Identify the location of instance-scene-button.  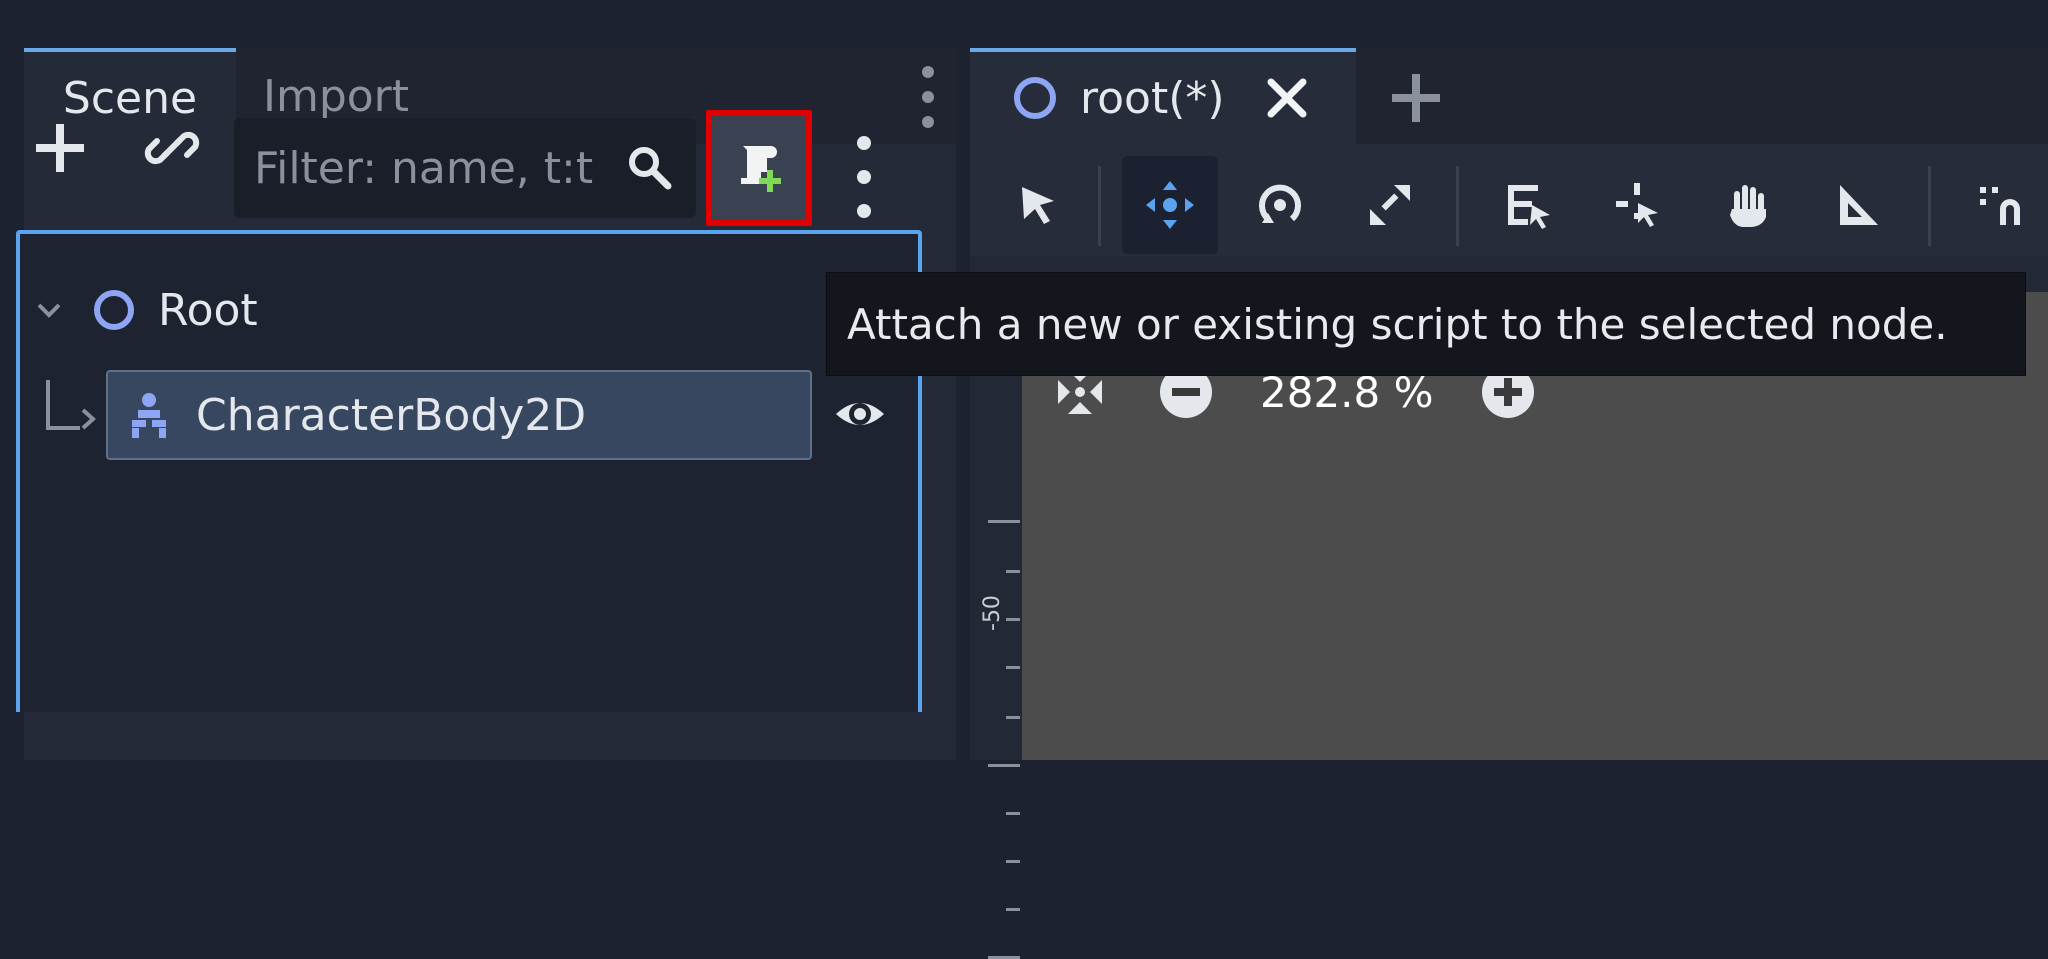
(172, 148).